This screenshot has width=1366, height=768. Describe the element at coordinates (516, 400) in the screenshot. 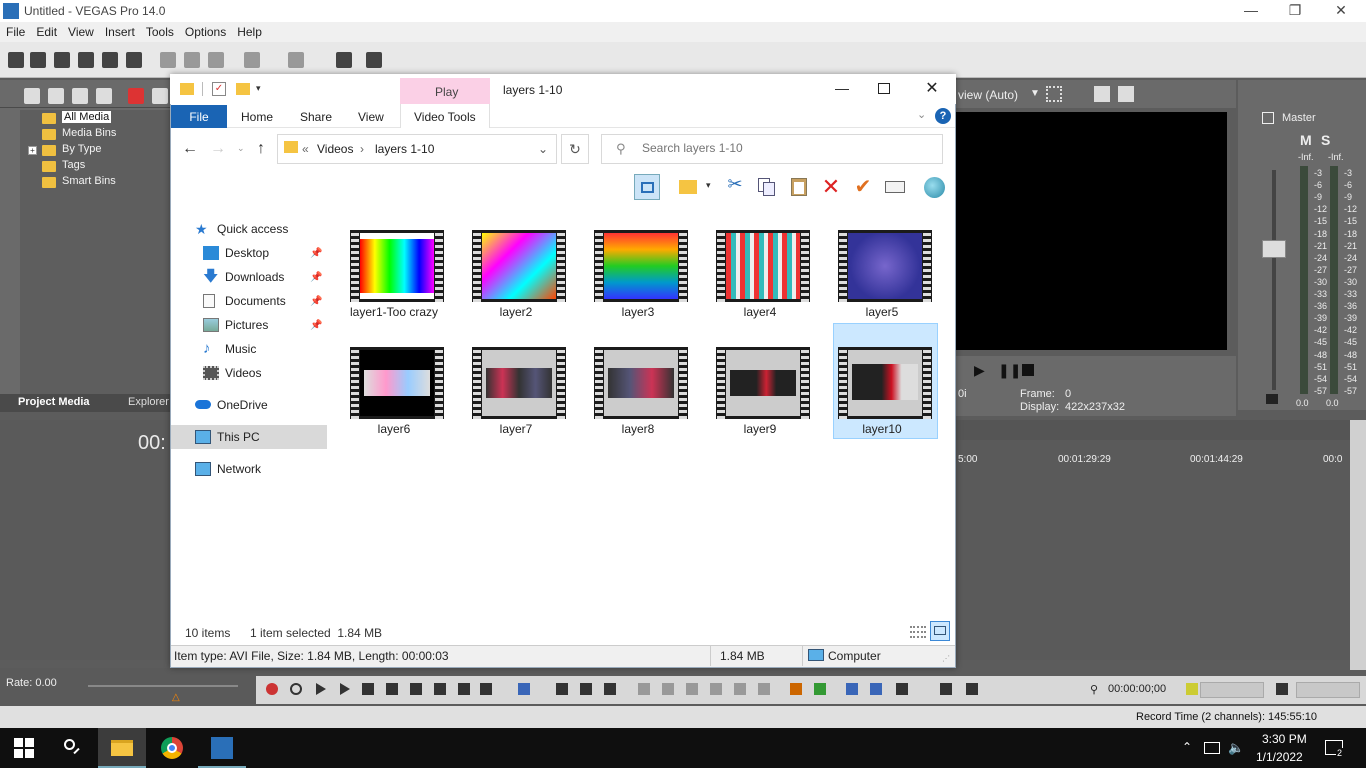

I see `file-item: layer7` at that location.